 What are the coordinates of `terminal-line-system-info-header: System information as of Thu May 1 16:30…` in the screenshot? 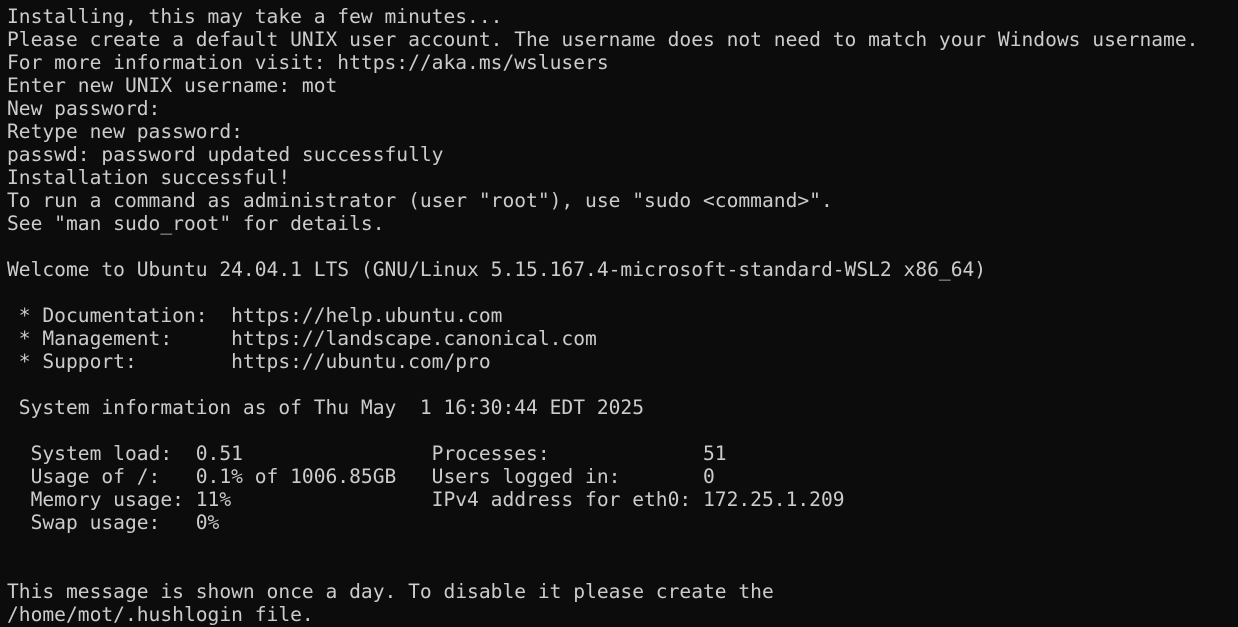 It's located at (326, 407).